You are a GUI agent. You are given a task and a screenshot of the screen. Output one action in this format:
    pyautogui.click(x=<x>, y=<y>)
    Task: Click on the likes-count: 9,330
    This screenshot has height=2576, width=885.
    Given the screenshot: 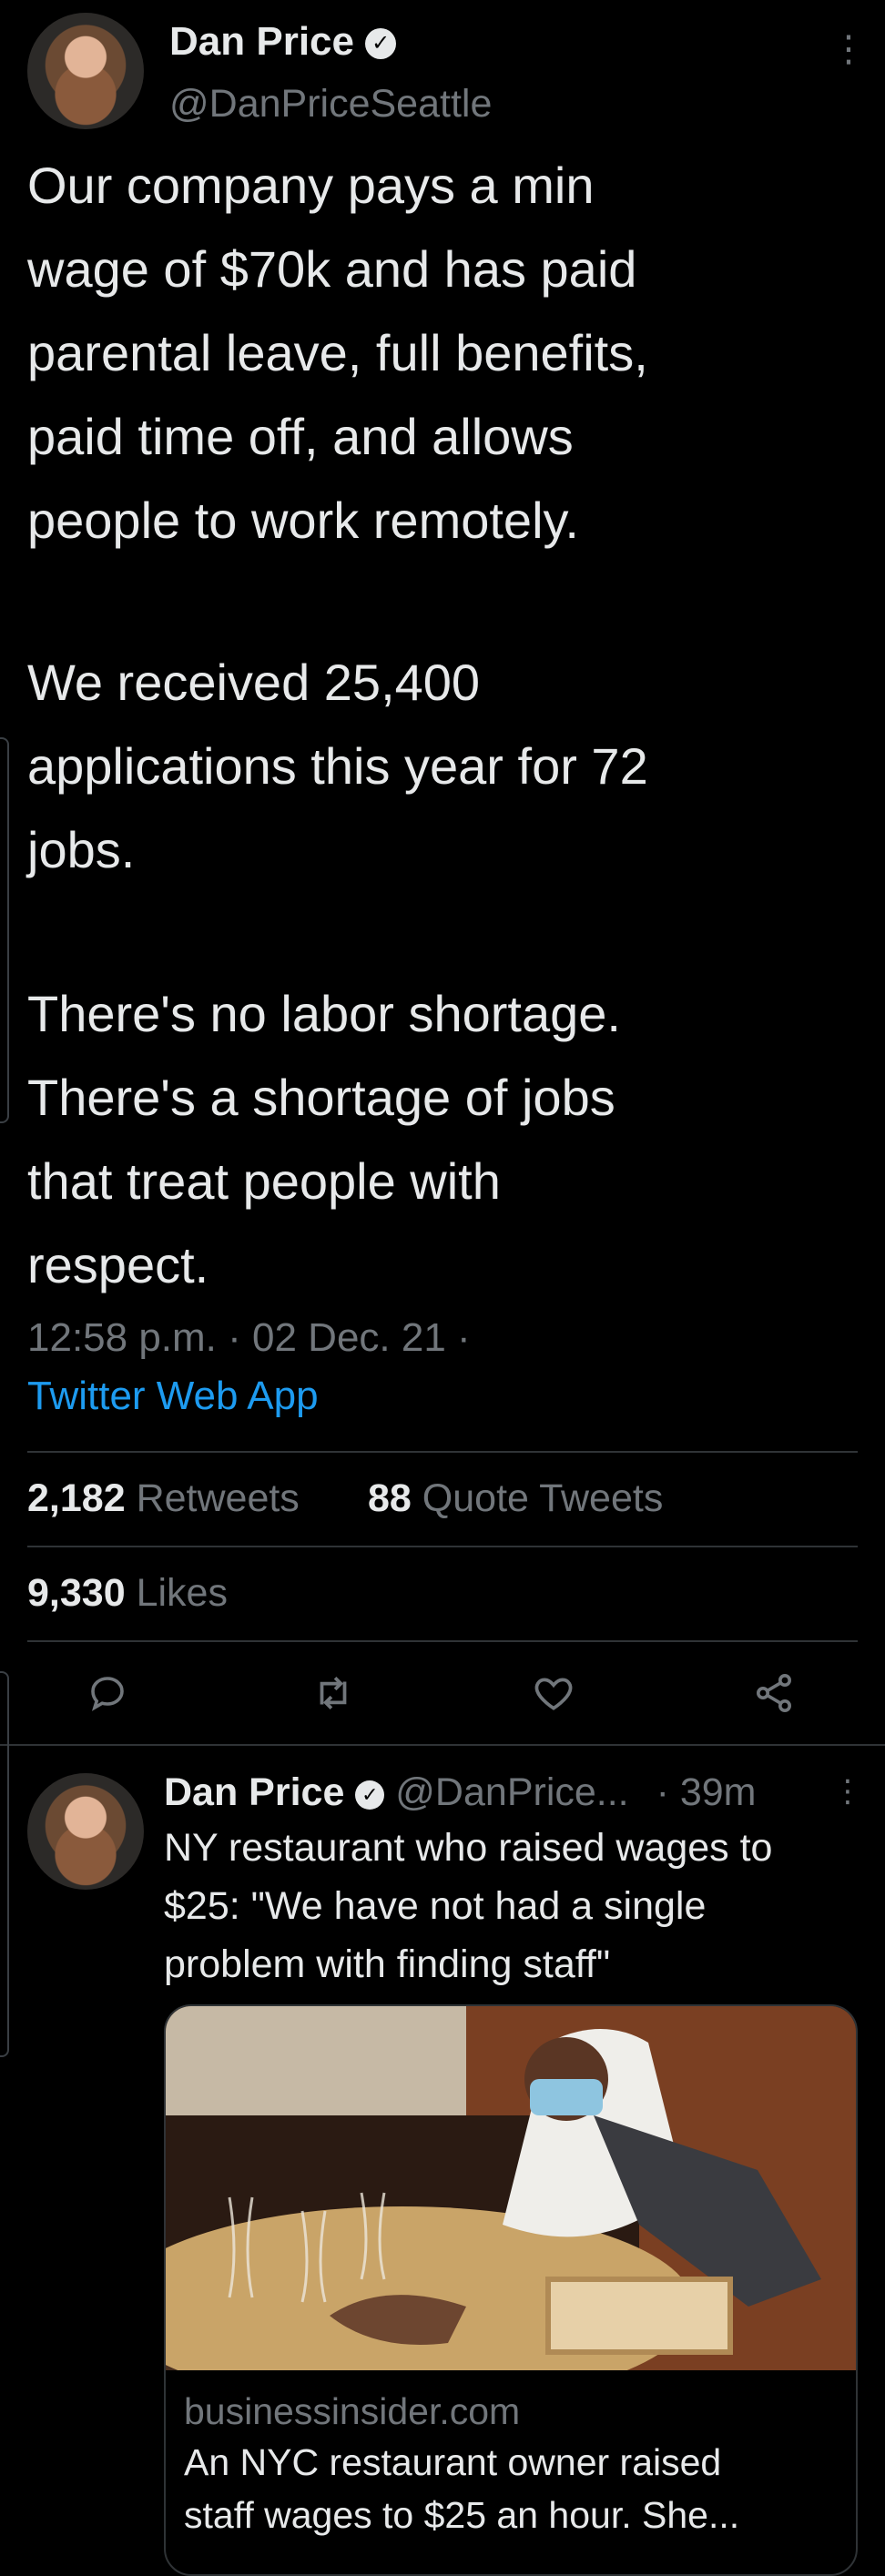 What is the action you would take?
    pyautogui.click(x=76, y=1593)
    